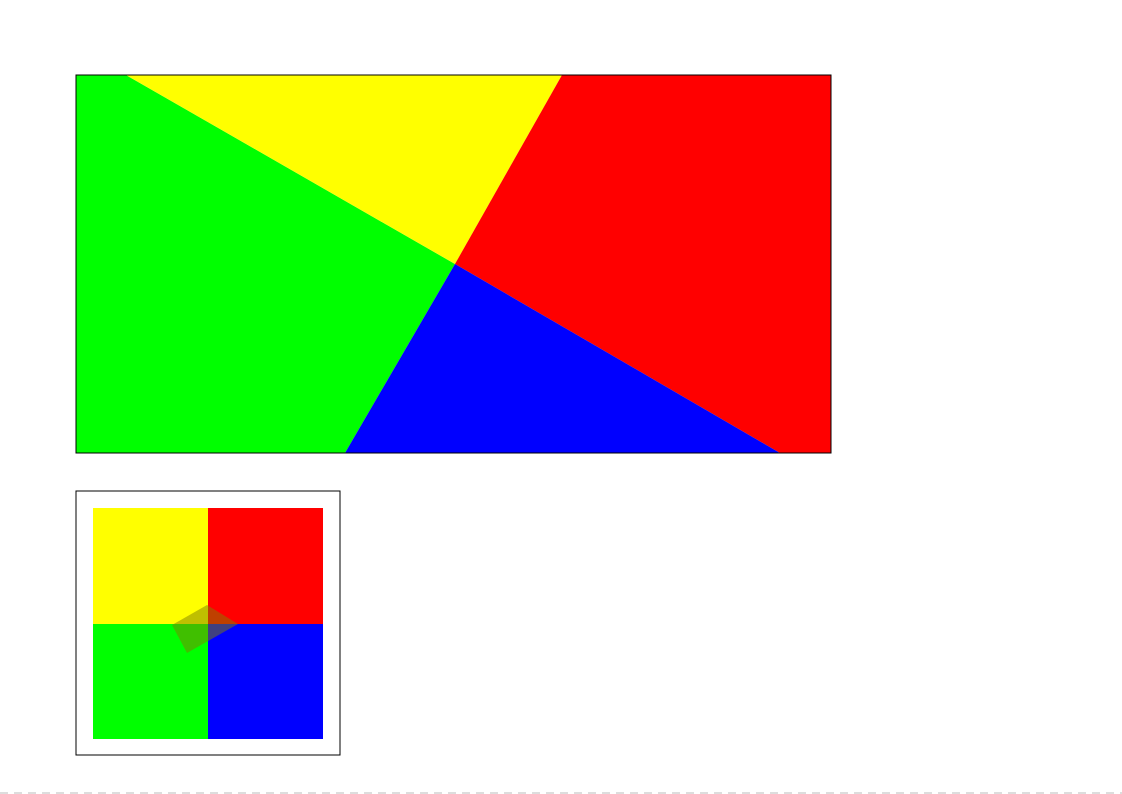  I want to click on overview-quadrant-yellow, so click(150, 566).